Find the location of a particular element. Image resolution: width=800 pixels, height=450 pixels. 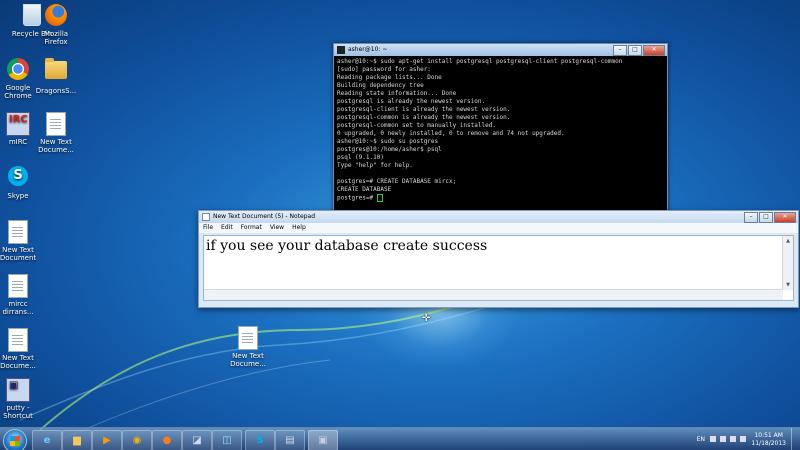

taskbar-firefox: ● is located at coordinates (167, 440).